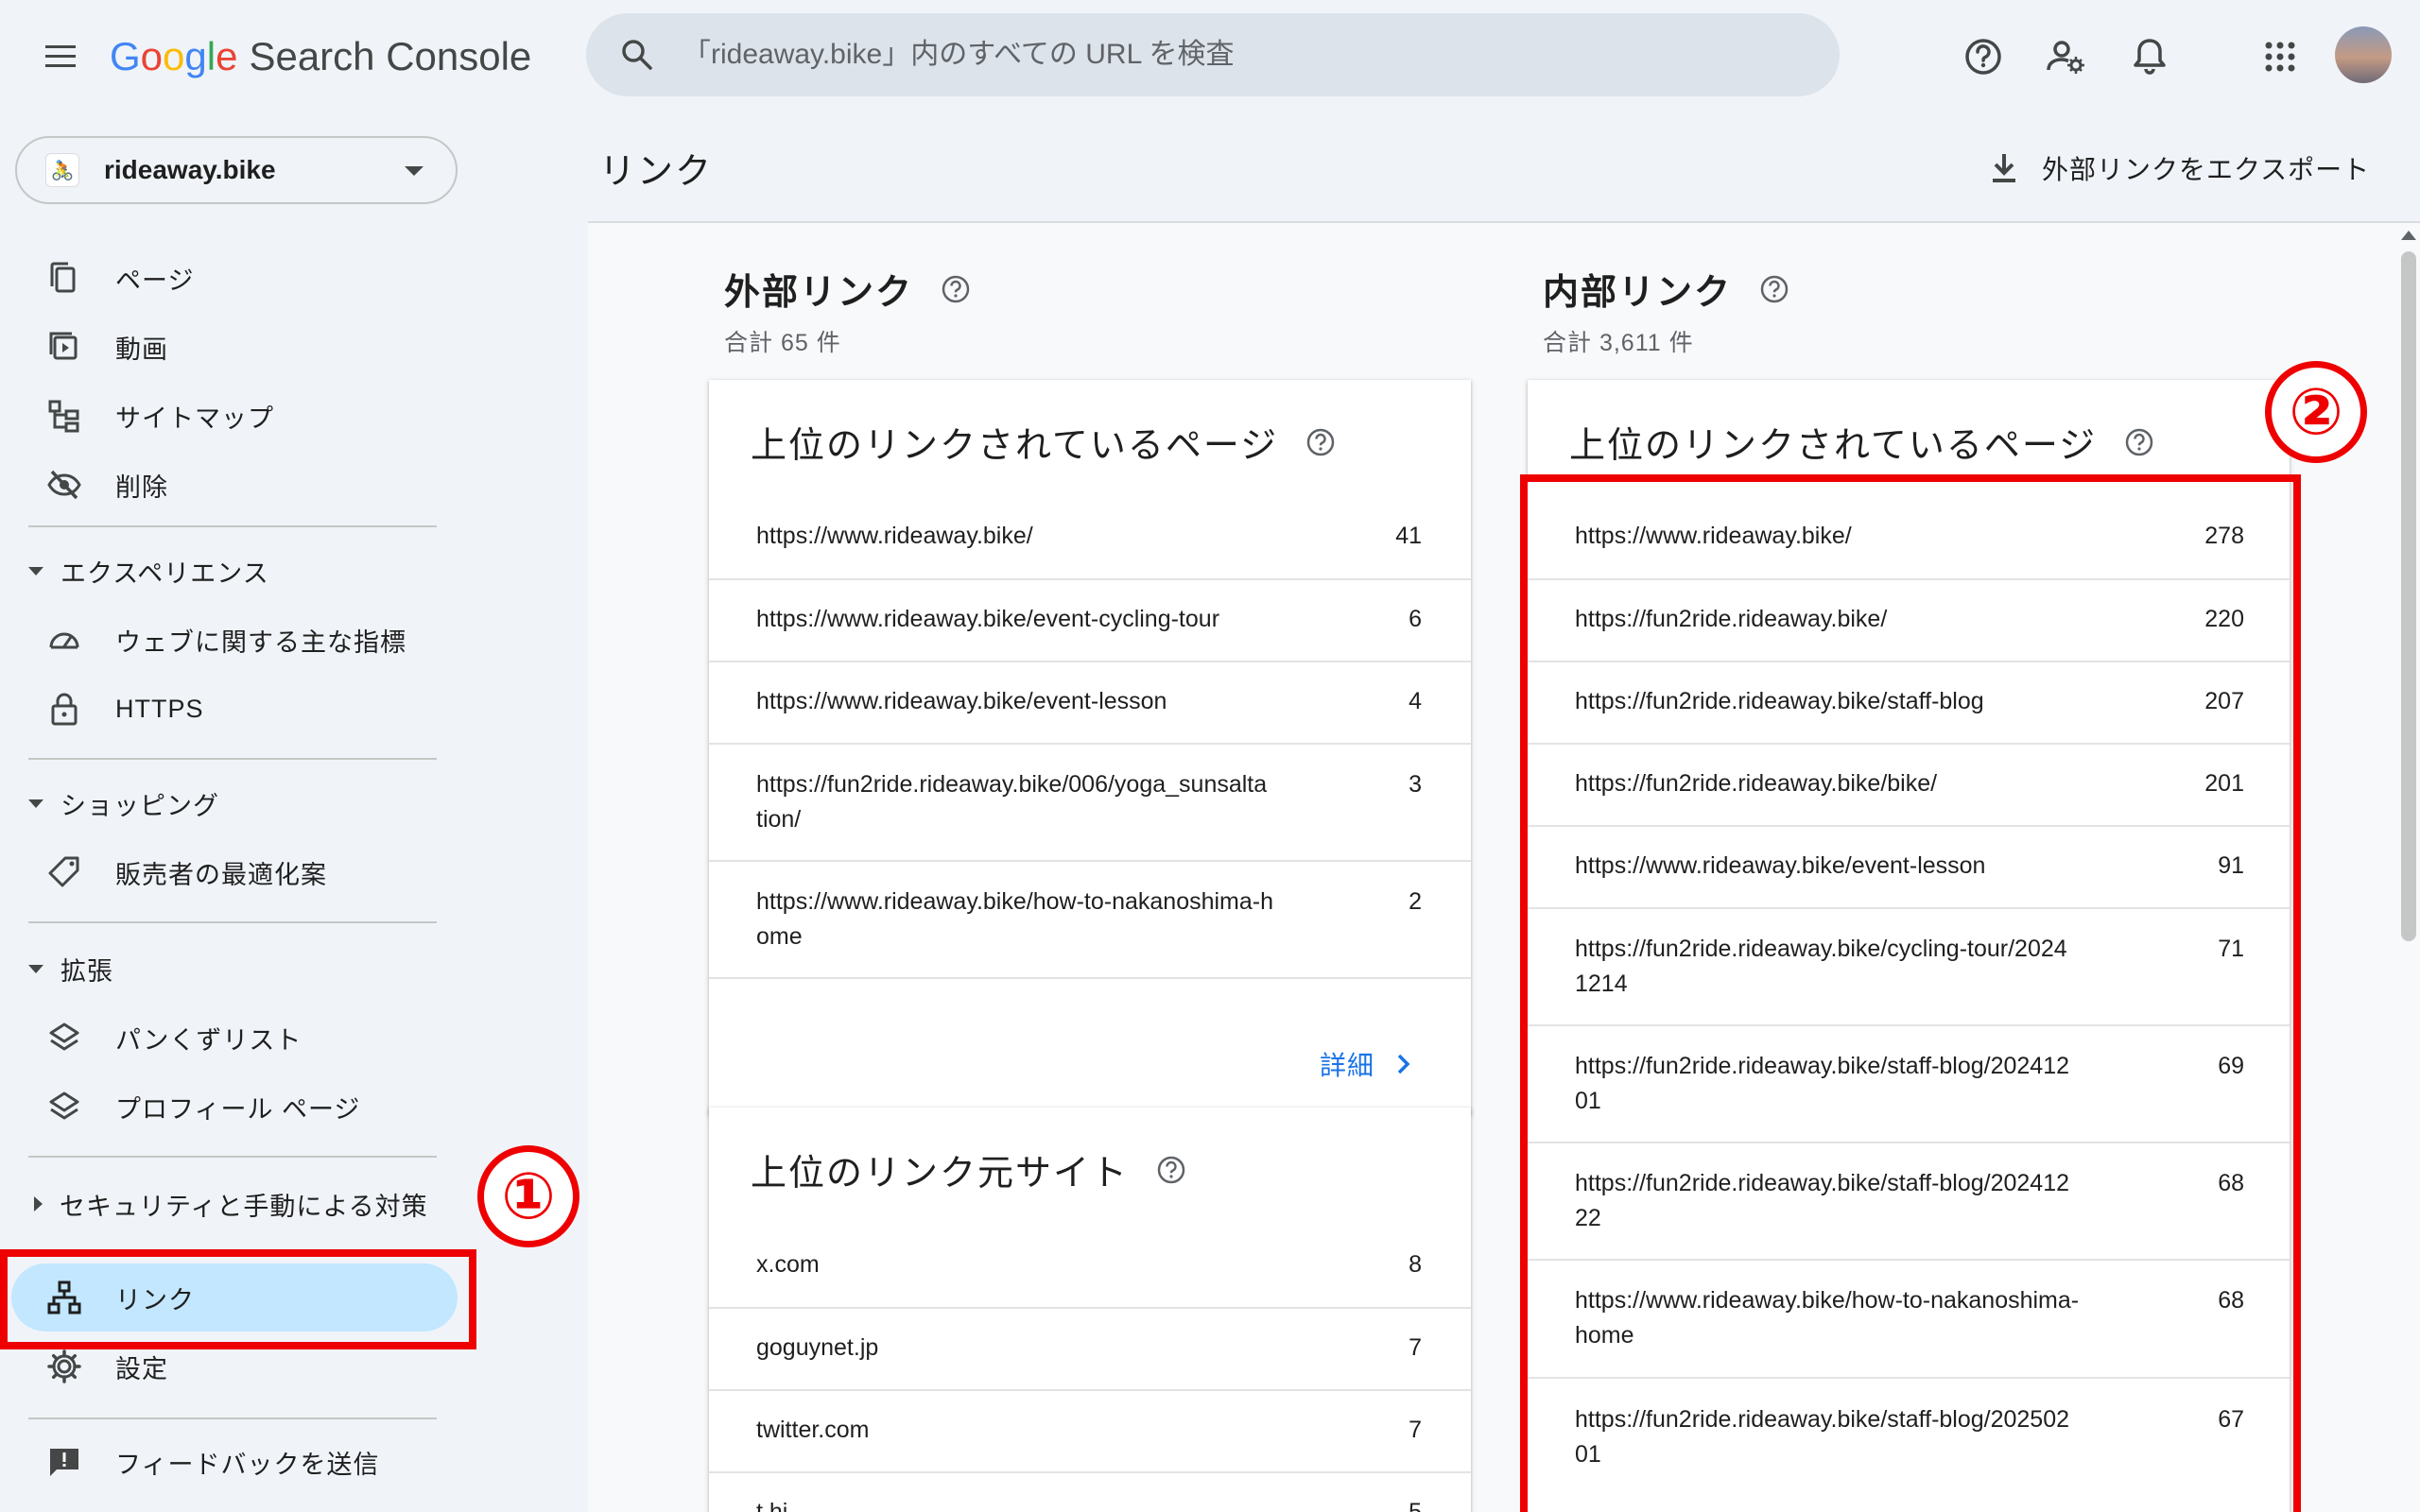 This screenshot has height=1512, width=2420. Describe the element at coordinates (637, 55) in the screenshot. I see `search-icon` at that location.